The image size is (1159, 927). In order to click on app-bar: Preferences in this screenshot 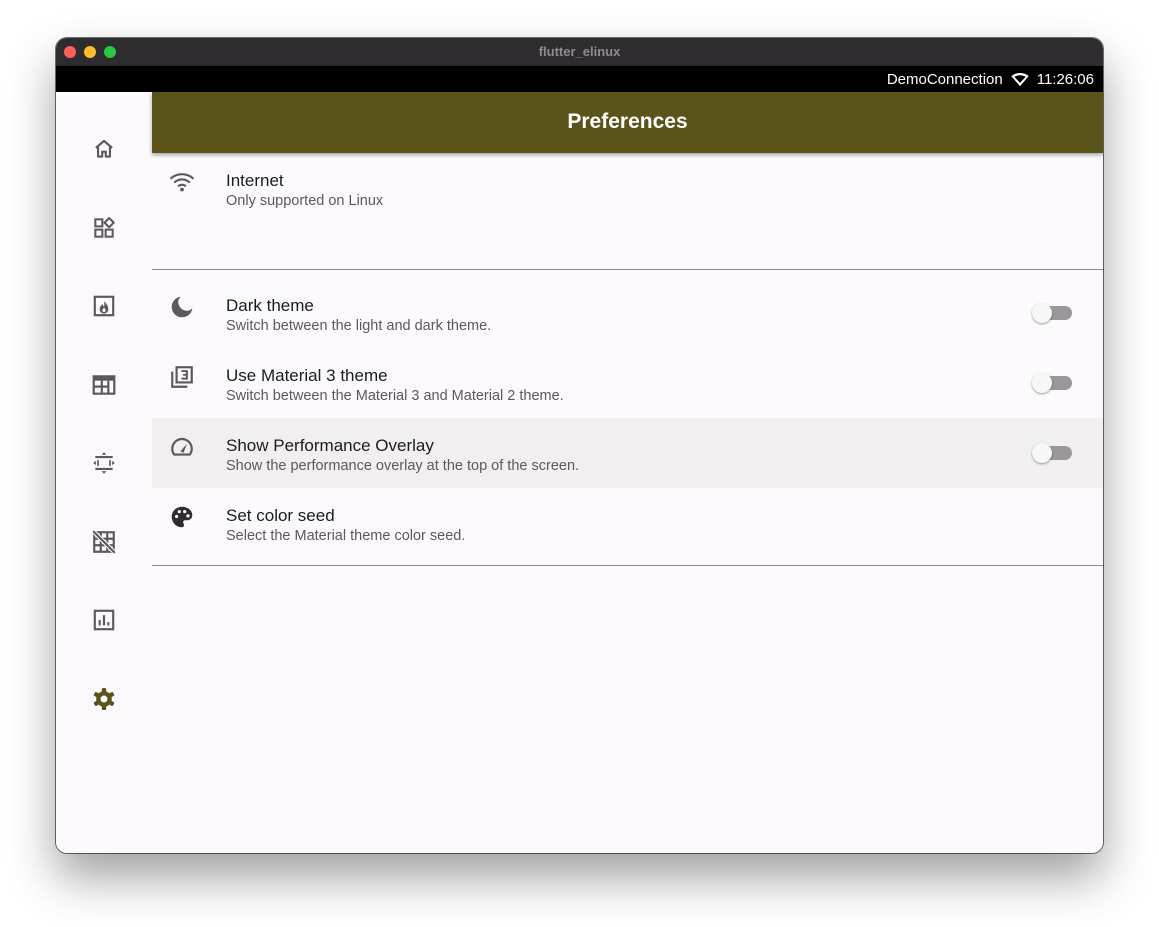, I will do `click(627, 122)`.